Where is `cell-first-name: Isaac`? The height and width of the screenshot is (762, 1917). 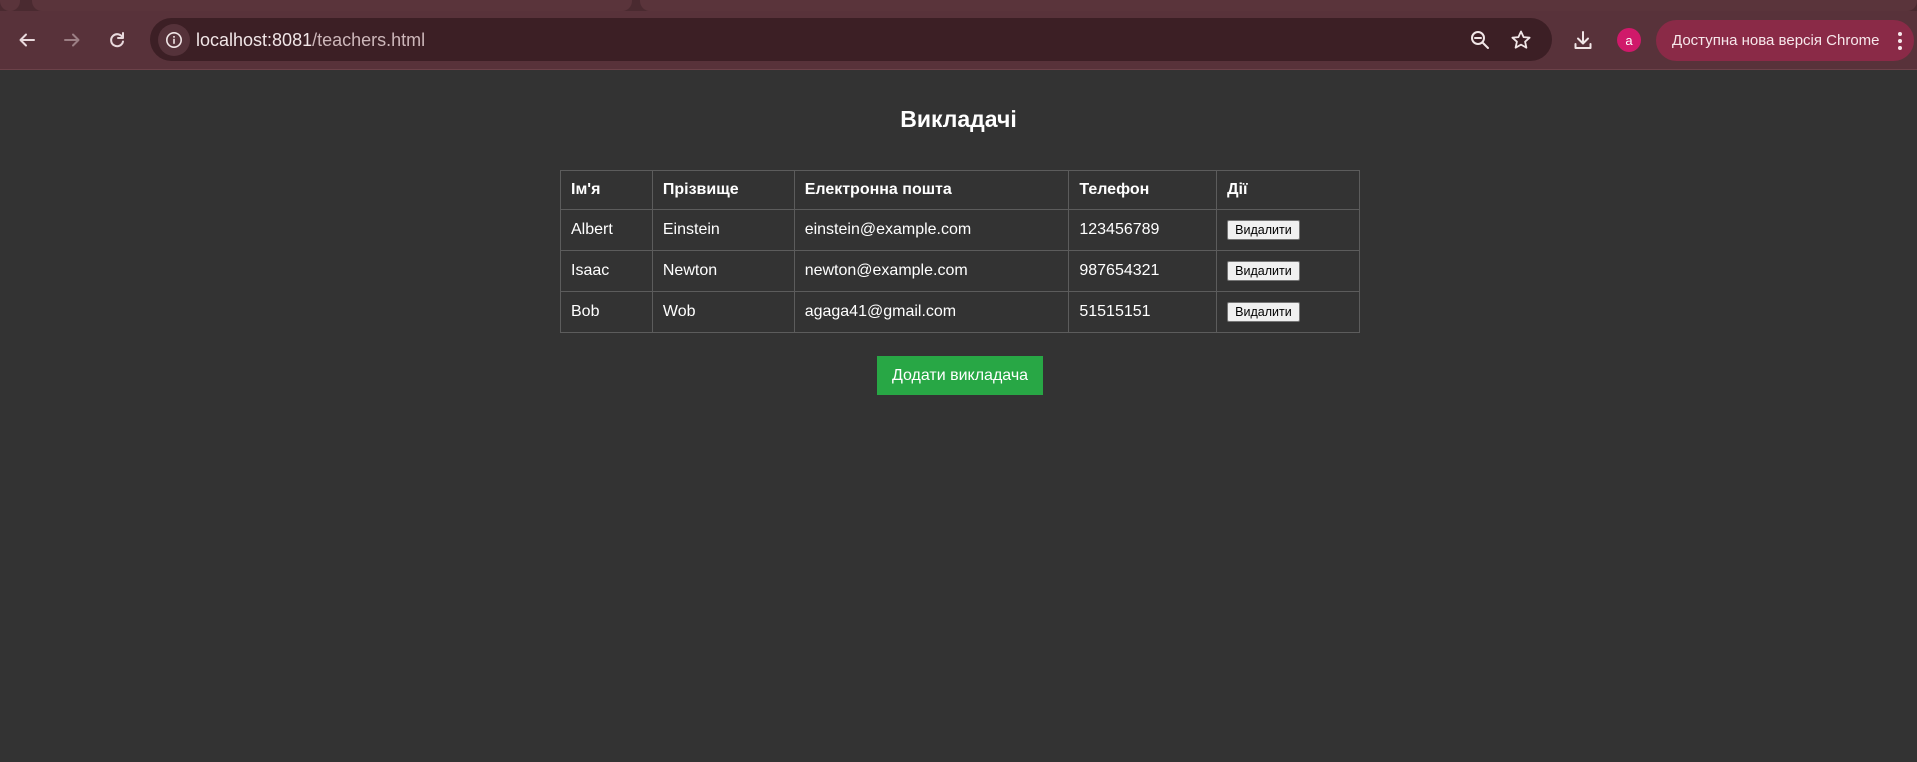 cell-first-name: Isaac is located at coordinates (606, 271).